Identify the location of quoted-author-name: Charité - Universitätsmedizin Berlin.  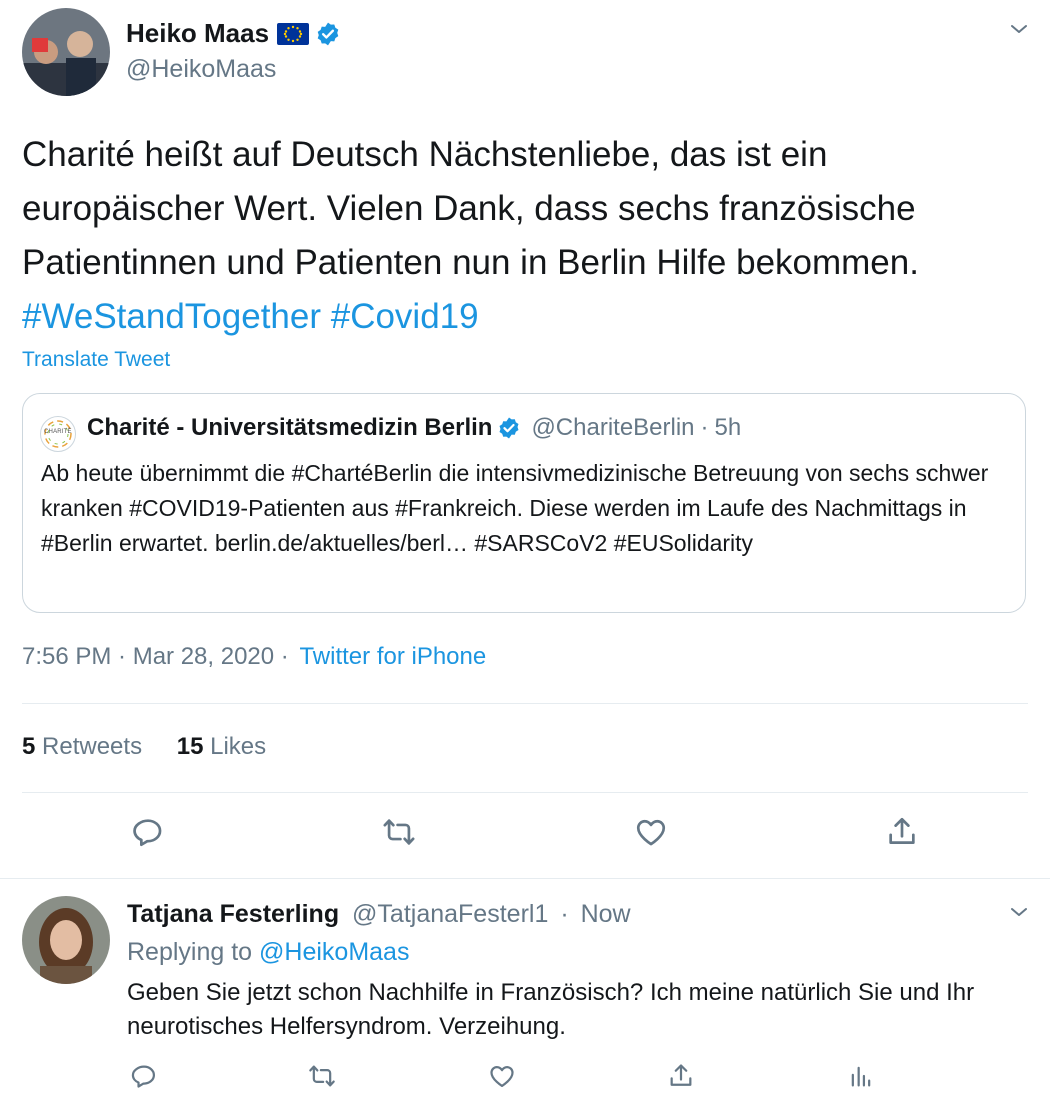
(289, 428).